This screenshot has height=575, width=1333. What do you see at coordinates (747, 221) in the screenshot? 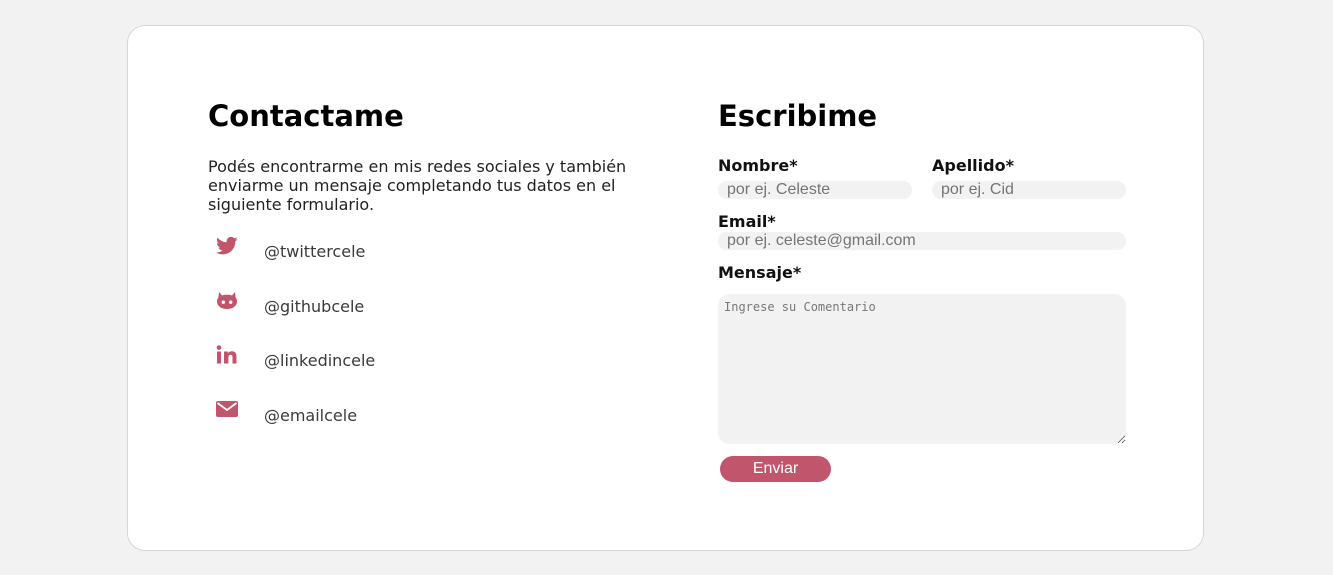
I see `email-label: Email*` at bounding box center [747, 221].